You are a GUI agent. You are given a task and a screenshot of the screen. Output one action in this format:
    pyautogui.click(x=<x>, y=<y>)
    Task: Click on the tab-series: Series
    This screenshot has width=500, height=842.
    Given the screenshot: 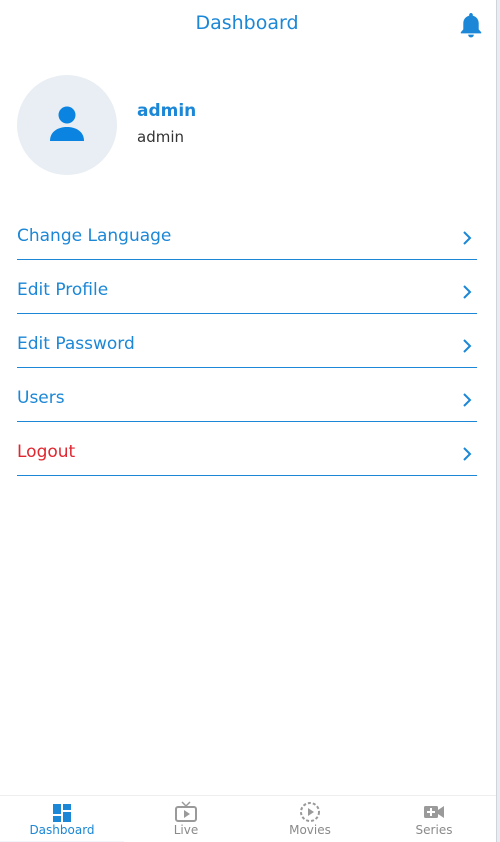 What is the action you would take?
    pyautogui.click(x=434, y=819)
    